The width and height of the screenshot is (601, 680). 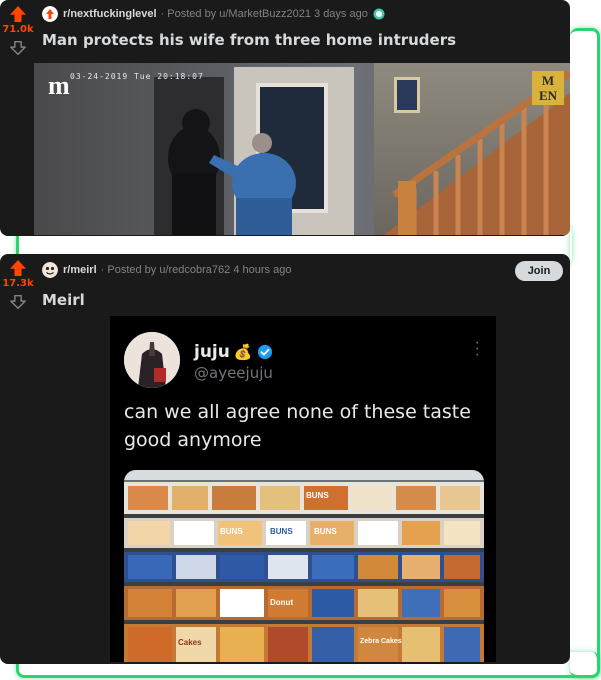 What do you see at coordinates (585, 353) in the screenshot?
I see `highlight-frame-right` at bounding box center [585, 353].